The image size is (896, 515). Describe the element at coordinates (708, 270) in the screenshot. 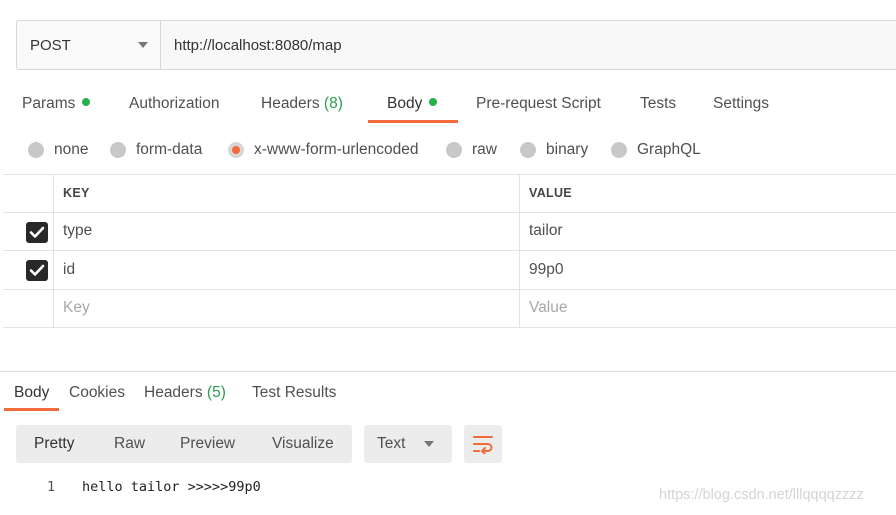

I see `value-cell: 99p0` at that location.